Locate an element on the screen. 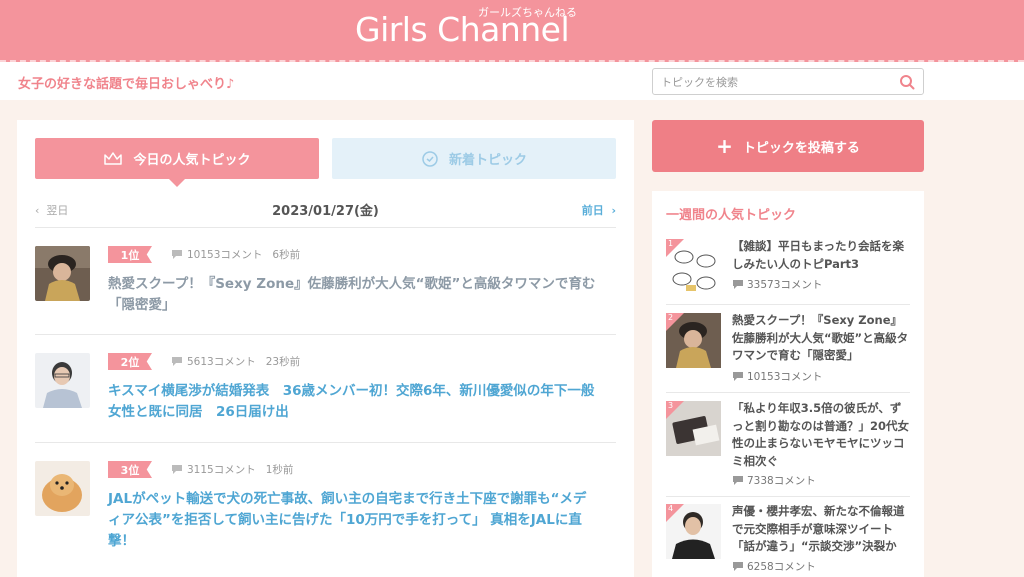 The image size is (1024, 577). weekly-topic-item: 1 【雑談】平日もまったり会話を楽しみたい人のトピPart3 33573コメント is located at coordinates (788, 272).